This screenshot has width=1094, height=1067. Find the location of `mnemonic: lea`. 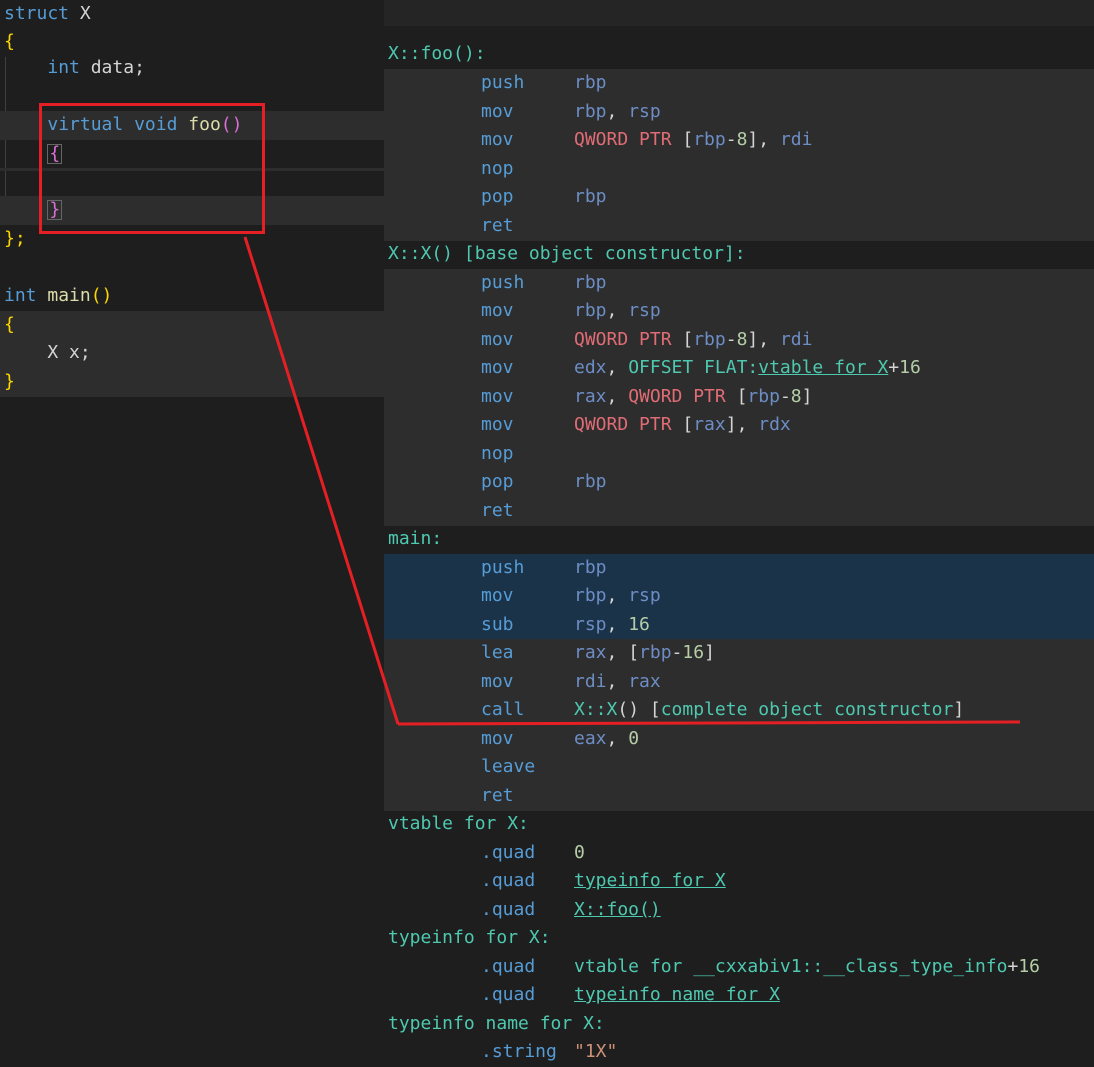

mnemonic: lea is located at coordinates (497, 652).